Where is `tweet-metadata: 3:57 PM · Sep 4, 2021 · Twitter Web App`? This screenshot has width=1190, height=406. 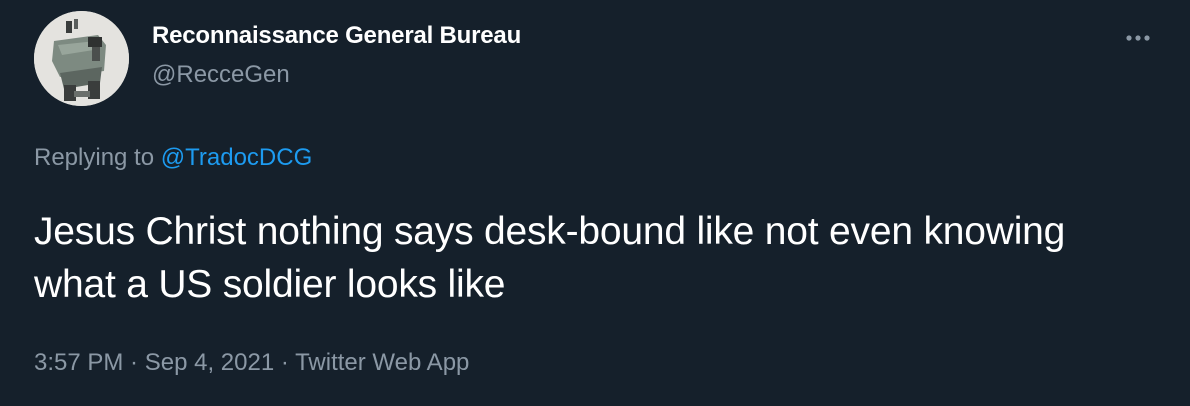 tweet-metadata: 3:57 PM · Sep 4, 2021 · Twitter Web App is located at coordinates (251, 363).